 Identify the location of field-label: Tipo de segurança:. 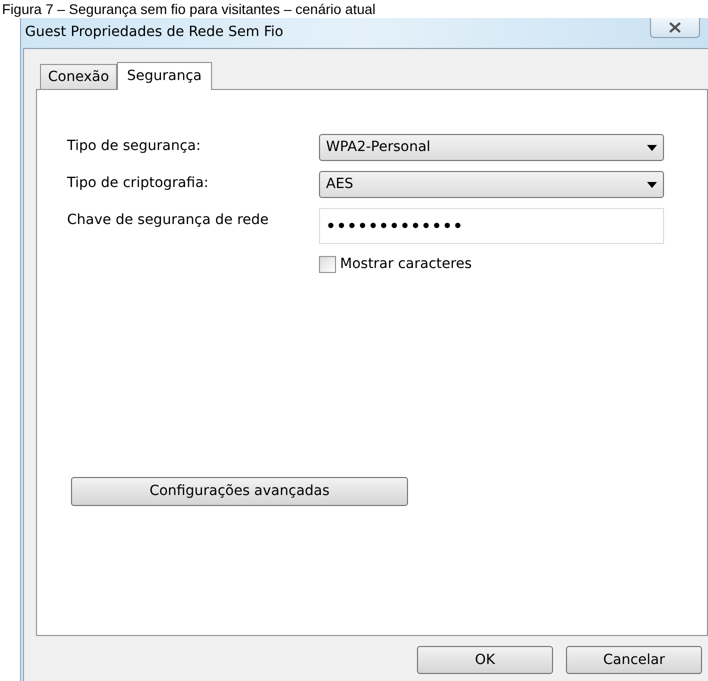
(134, 145).